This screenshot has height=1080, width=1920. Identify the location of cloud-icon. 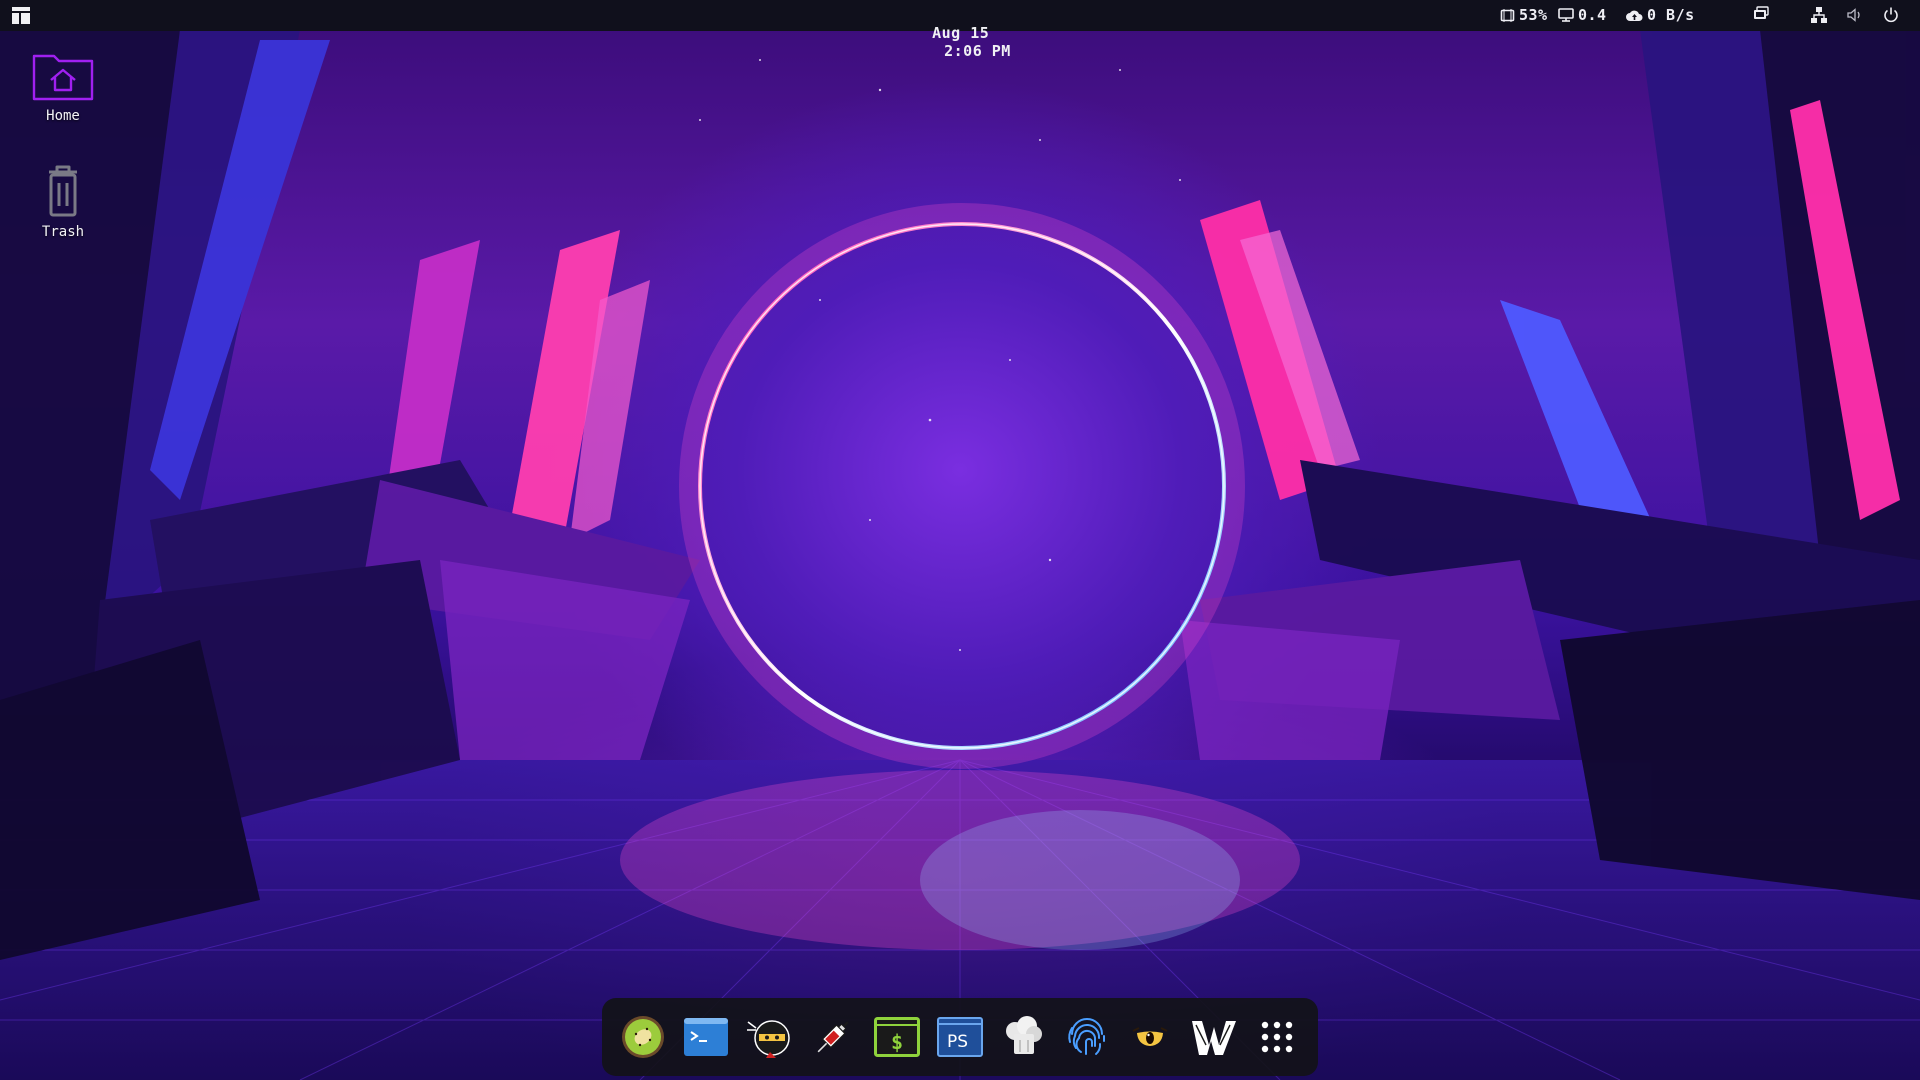
(1634, 15).